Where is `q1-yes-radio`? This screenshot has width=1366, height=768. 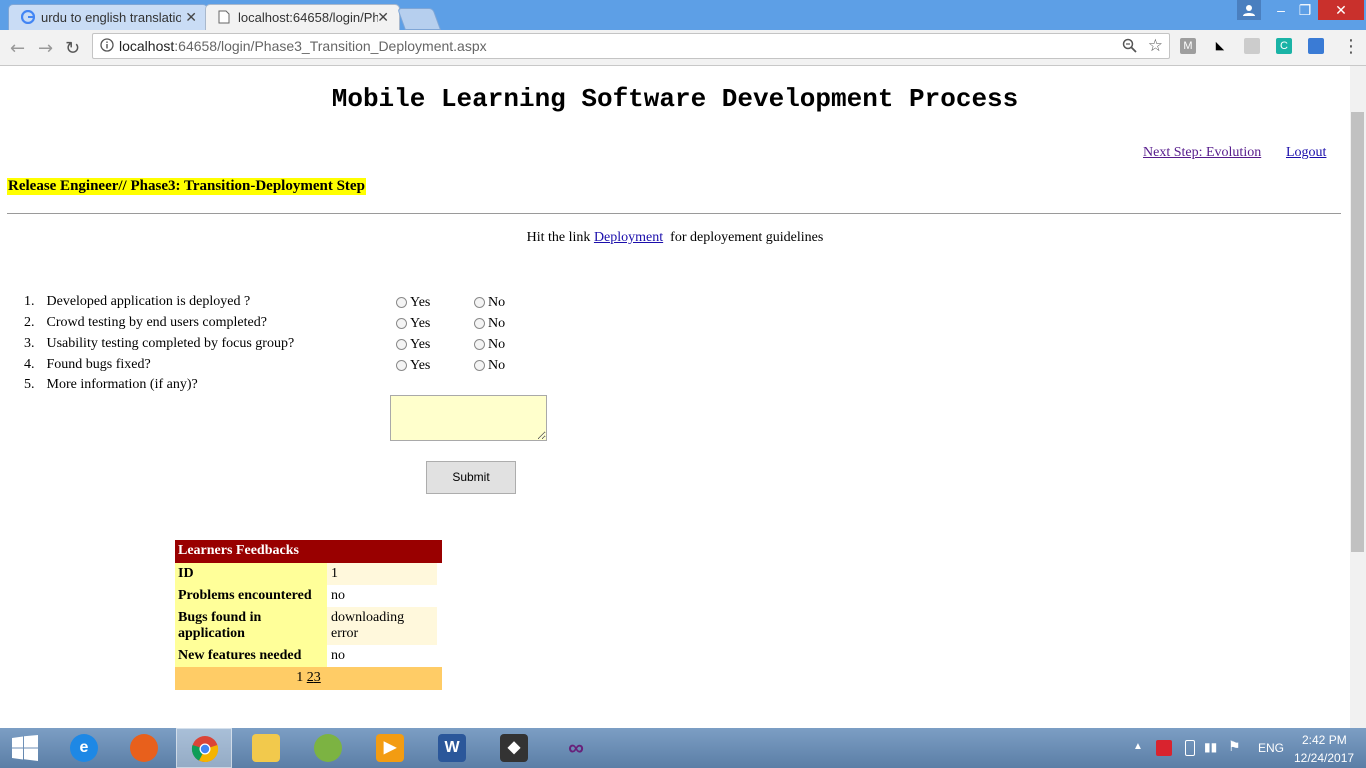 q1-yes-radio is located at coordinates (401, 302).